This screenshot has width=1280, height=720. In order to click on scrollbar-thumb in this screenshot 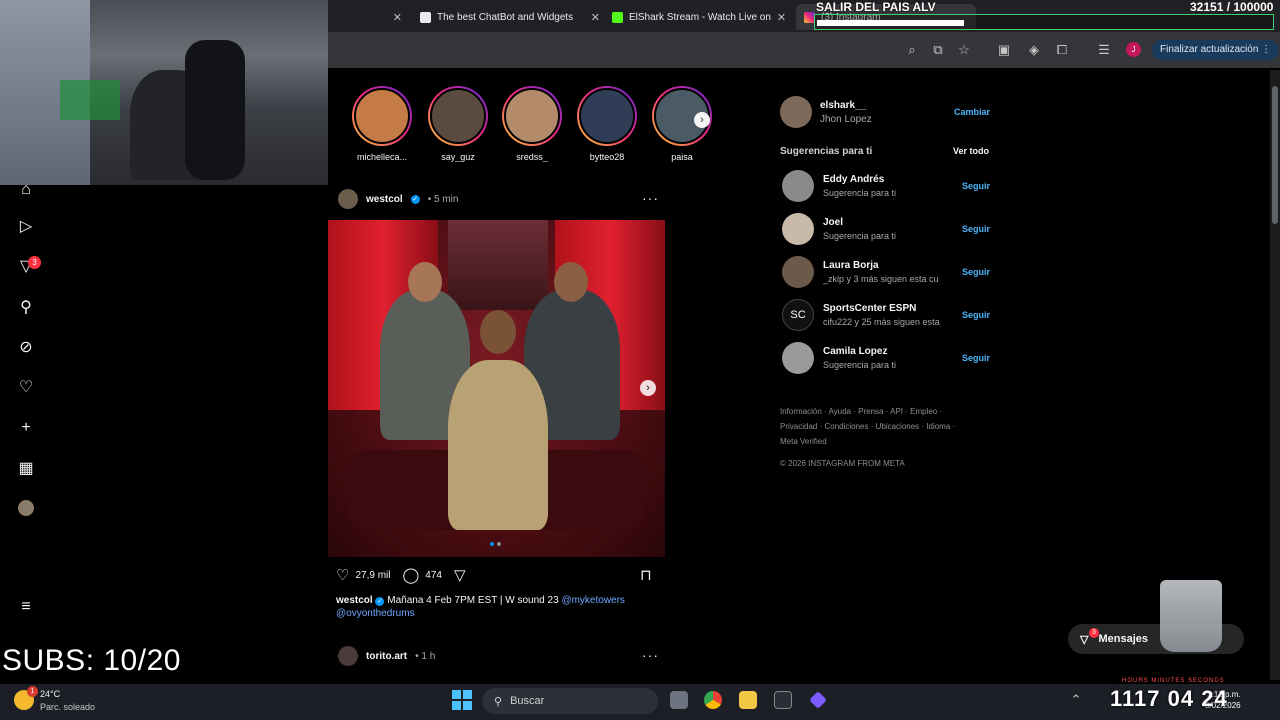, I will do `click(1275, 155)`.